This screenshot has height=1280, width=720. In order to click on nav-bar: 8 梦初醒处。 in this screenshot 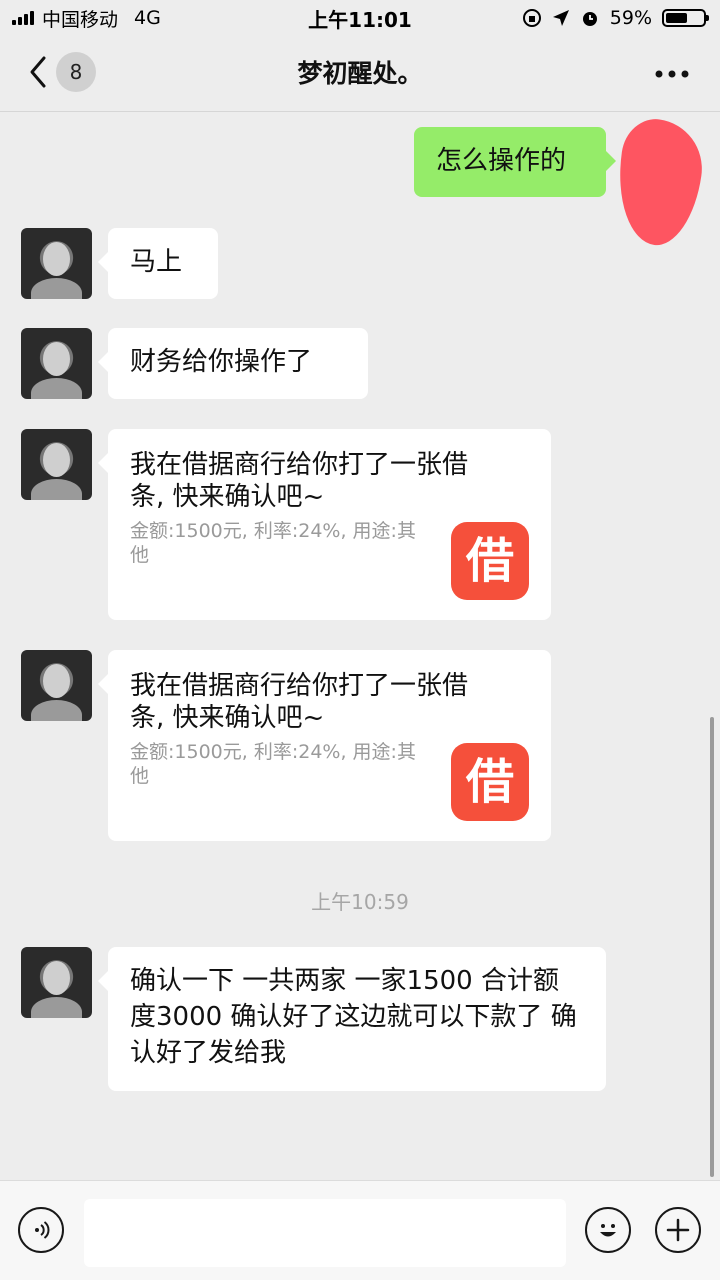, I will do `click(360, 74)`.